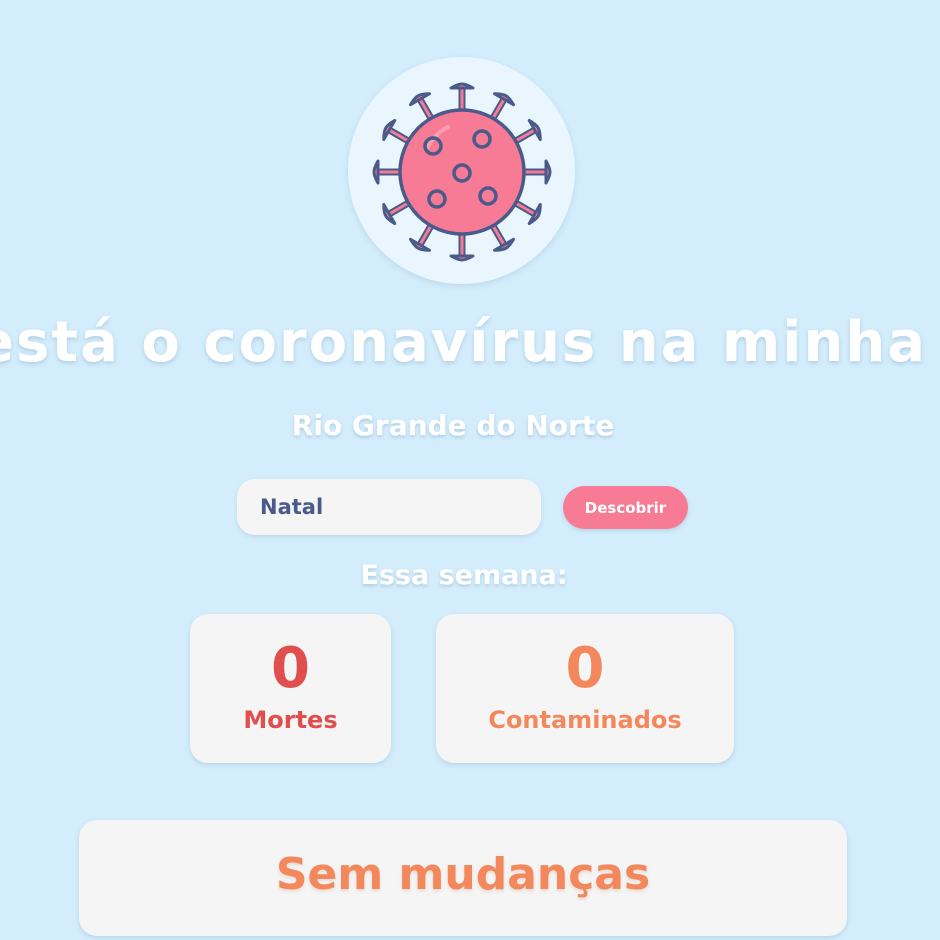  What do you see at coordinates (290, 668) in the screenshot?
I see `deaths-count: 0` at bounding box center [290, 668].